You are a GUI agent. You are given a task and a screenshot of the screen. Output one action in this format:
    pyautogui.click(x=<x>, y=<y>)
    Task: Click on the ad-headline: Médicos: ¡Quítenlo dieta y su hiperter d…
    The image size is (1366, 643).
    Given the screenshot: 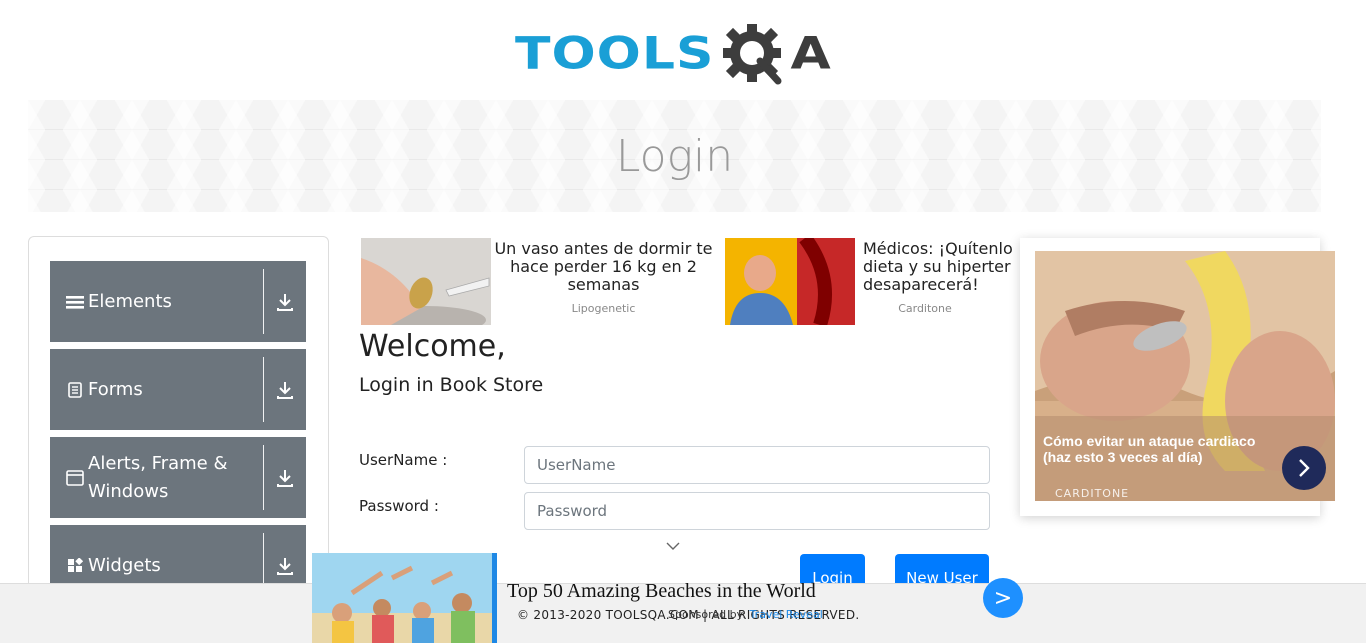 What is the action you would take?
    pyautogui.click(x=938, y=266)
    